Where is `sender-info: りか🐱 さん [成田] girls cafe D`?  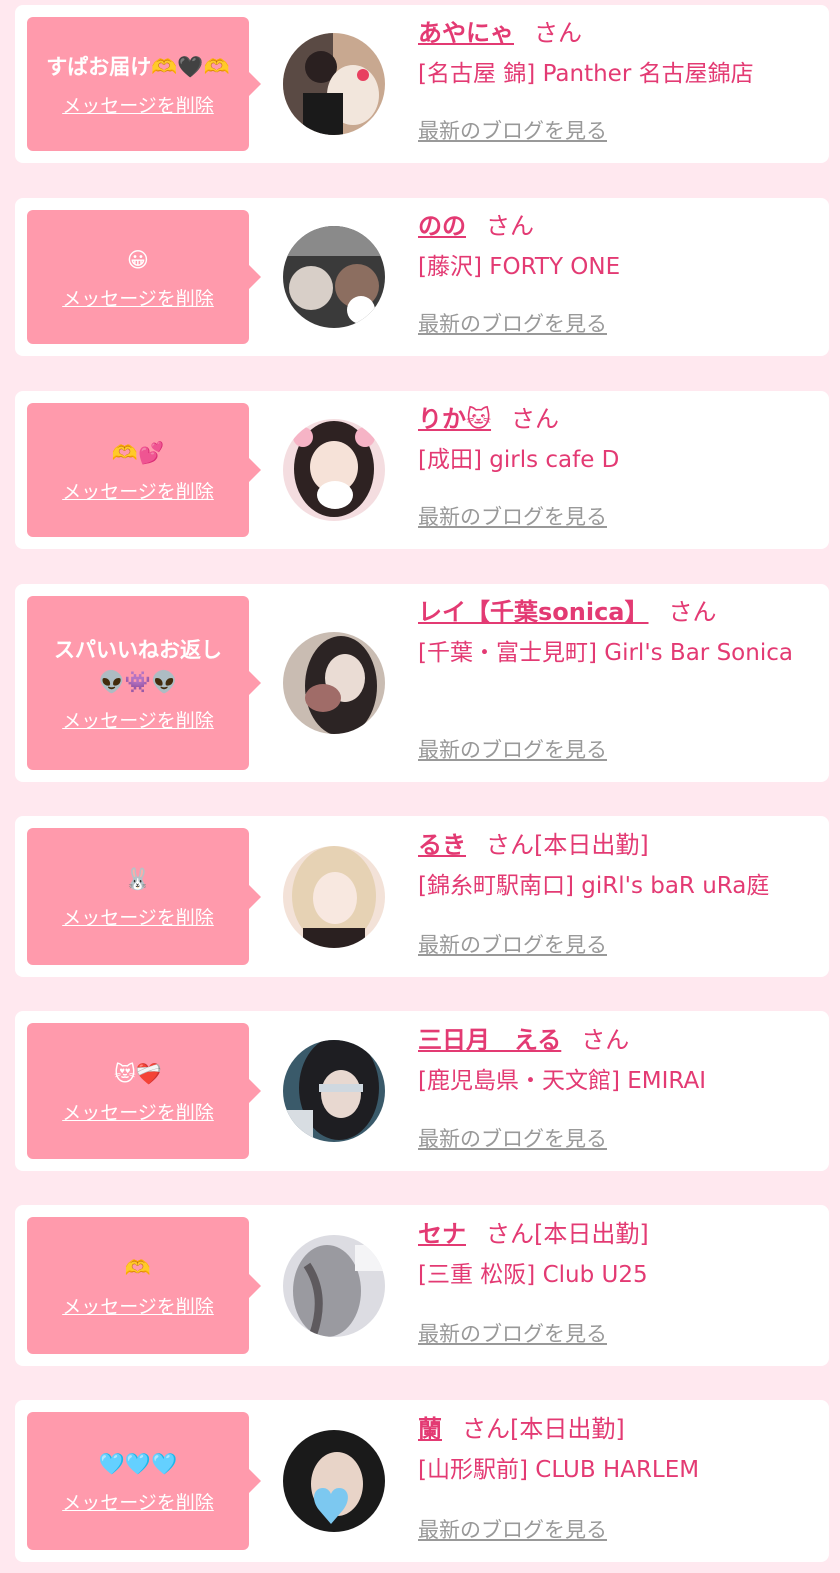 sender-info: りか🐱 さん [成田] girls cafe D is located at coordinates (618, 441).